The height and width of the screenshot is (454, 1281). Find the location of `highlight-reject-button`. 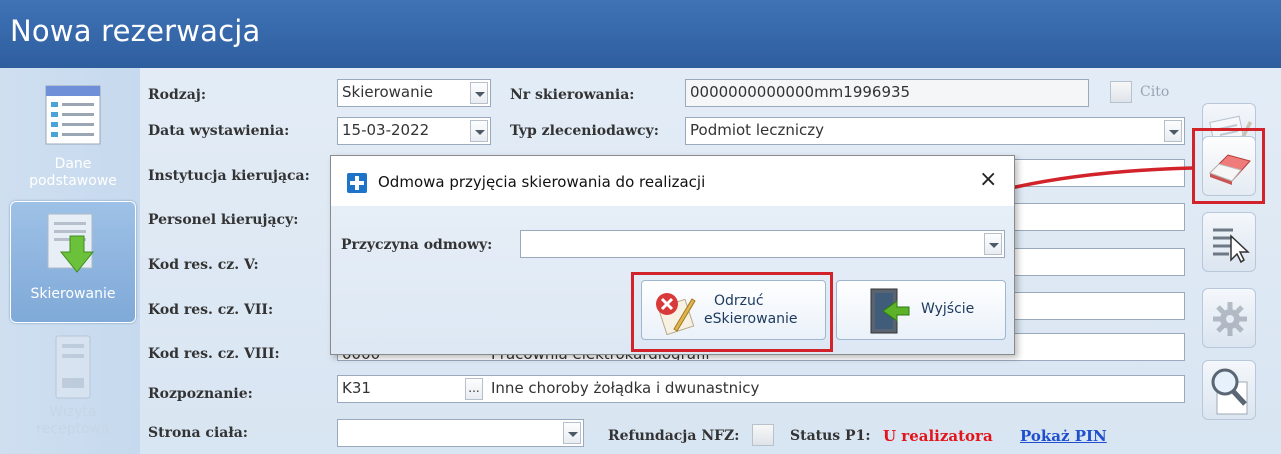

highlight-reject-button is located at coordinates (732, 312).